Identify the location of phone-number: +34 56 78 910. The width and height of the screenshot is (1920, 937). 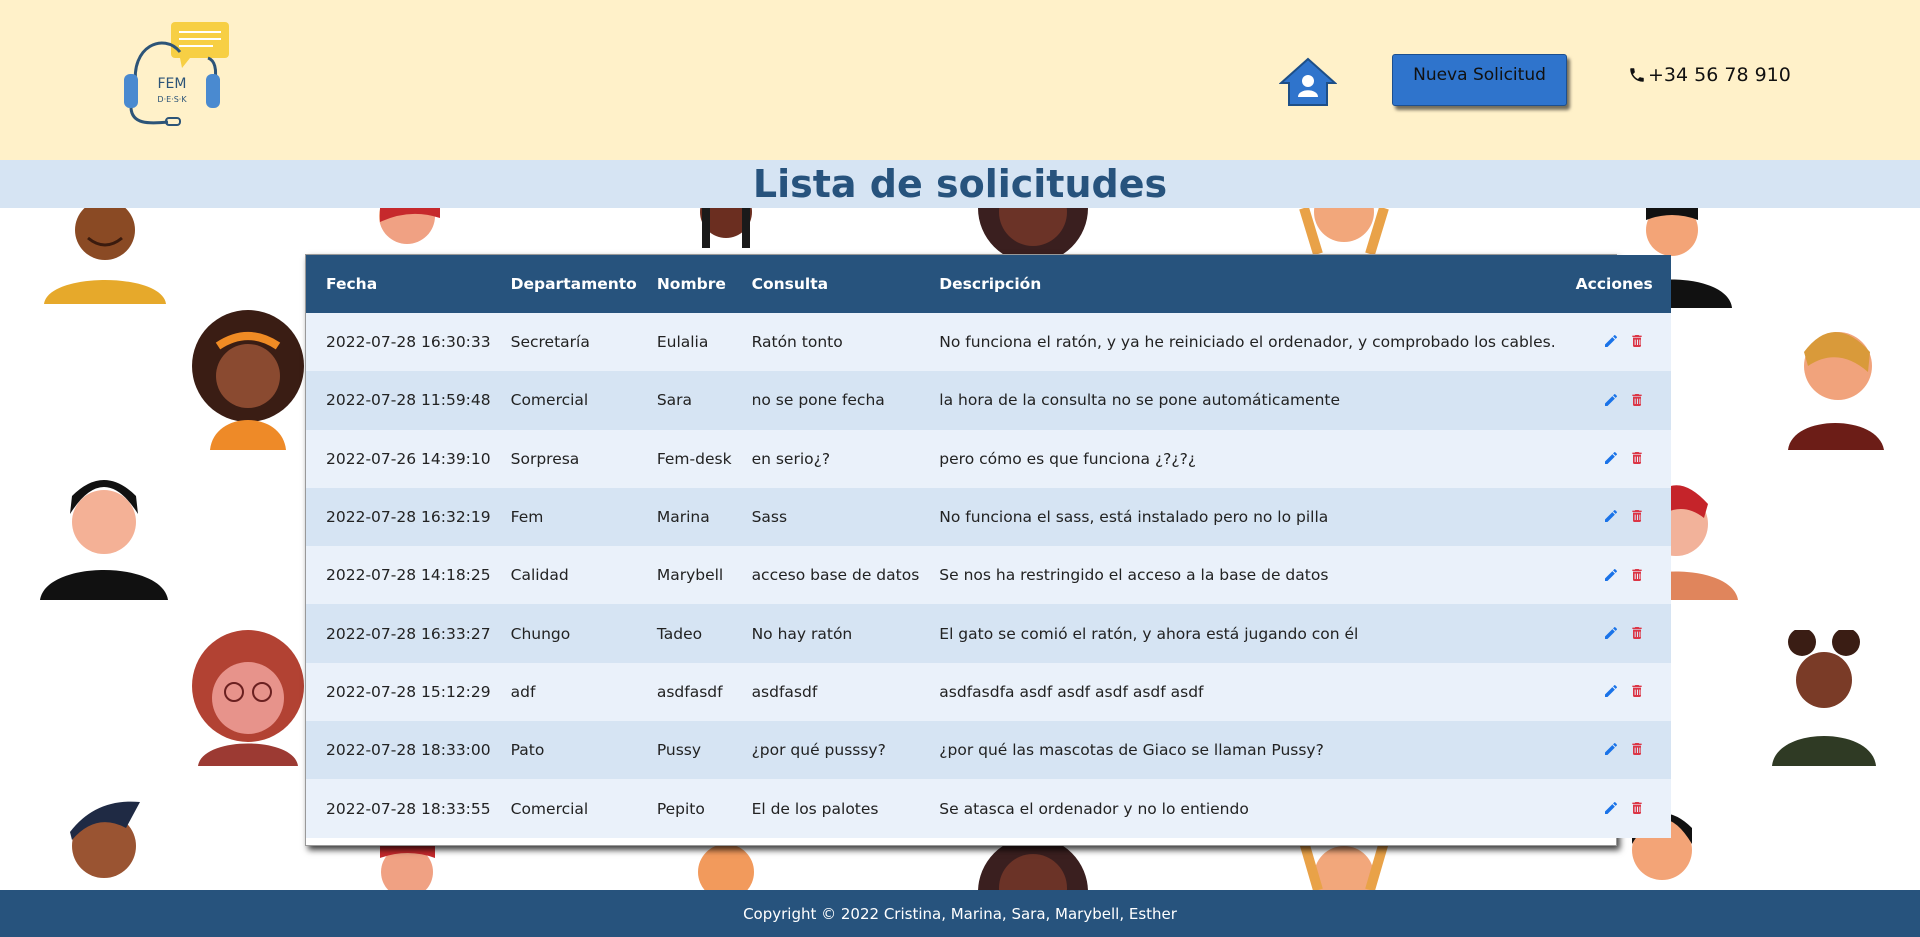
(1719, 75).